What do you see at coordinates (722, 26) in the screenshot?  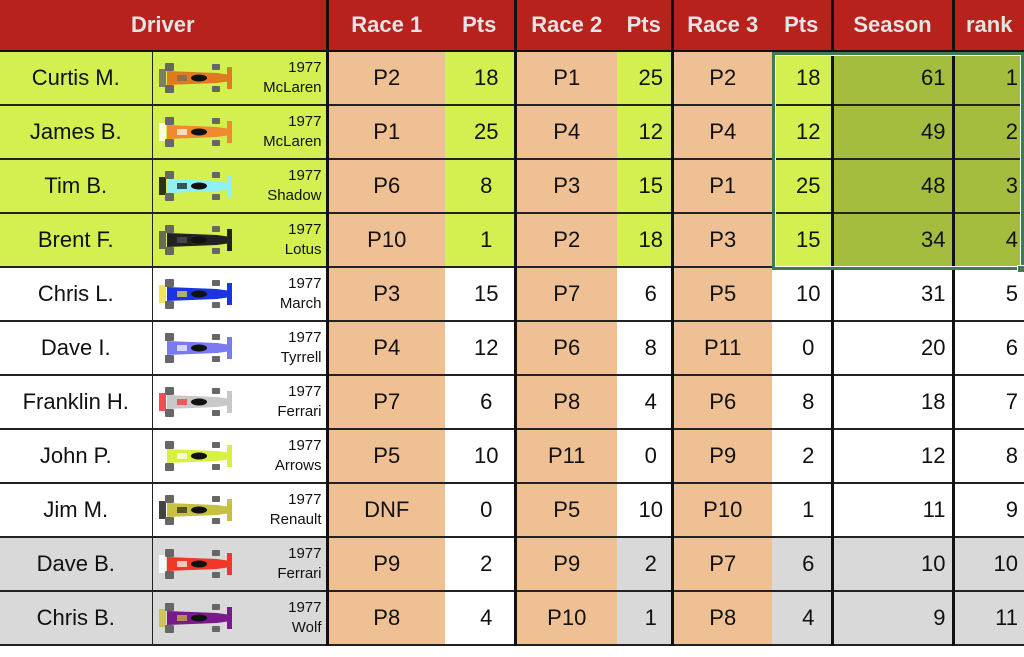 I see `header-race3: Race 3` at bounding box center [722, 26].